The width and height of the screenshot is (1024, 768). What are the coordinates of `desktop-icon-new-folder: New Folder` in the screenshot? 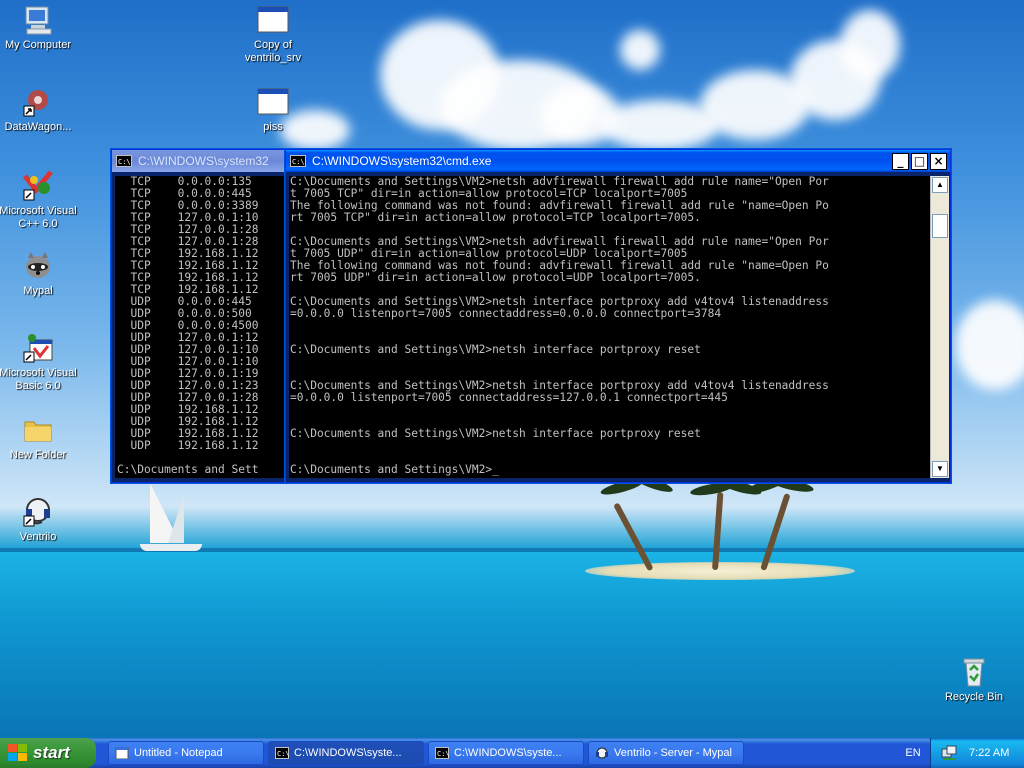 It's located at (39, 438).